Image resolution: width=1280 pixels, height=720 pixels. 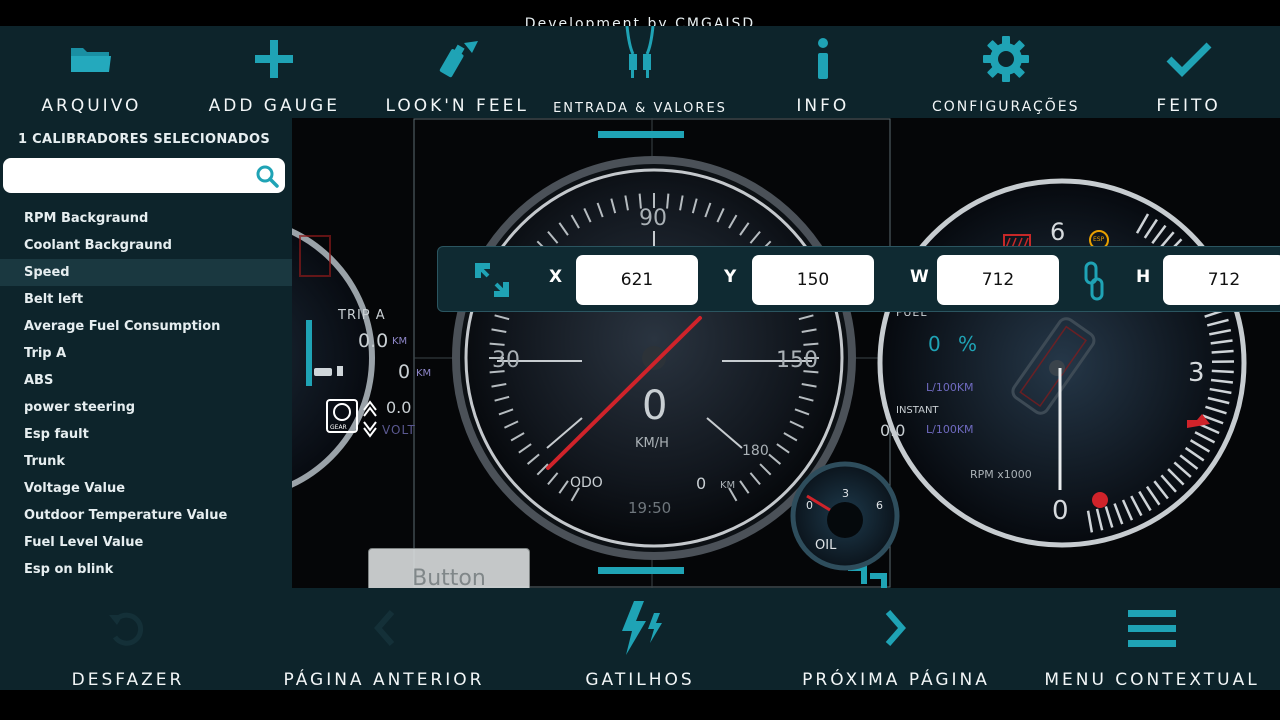 I want to click on selected-count-title: 1 CALIBRADORES SELECIONADOS, so click(x=144, y=139).